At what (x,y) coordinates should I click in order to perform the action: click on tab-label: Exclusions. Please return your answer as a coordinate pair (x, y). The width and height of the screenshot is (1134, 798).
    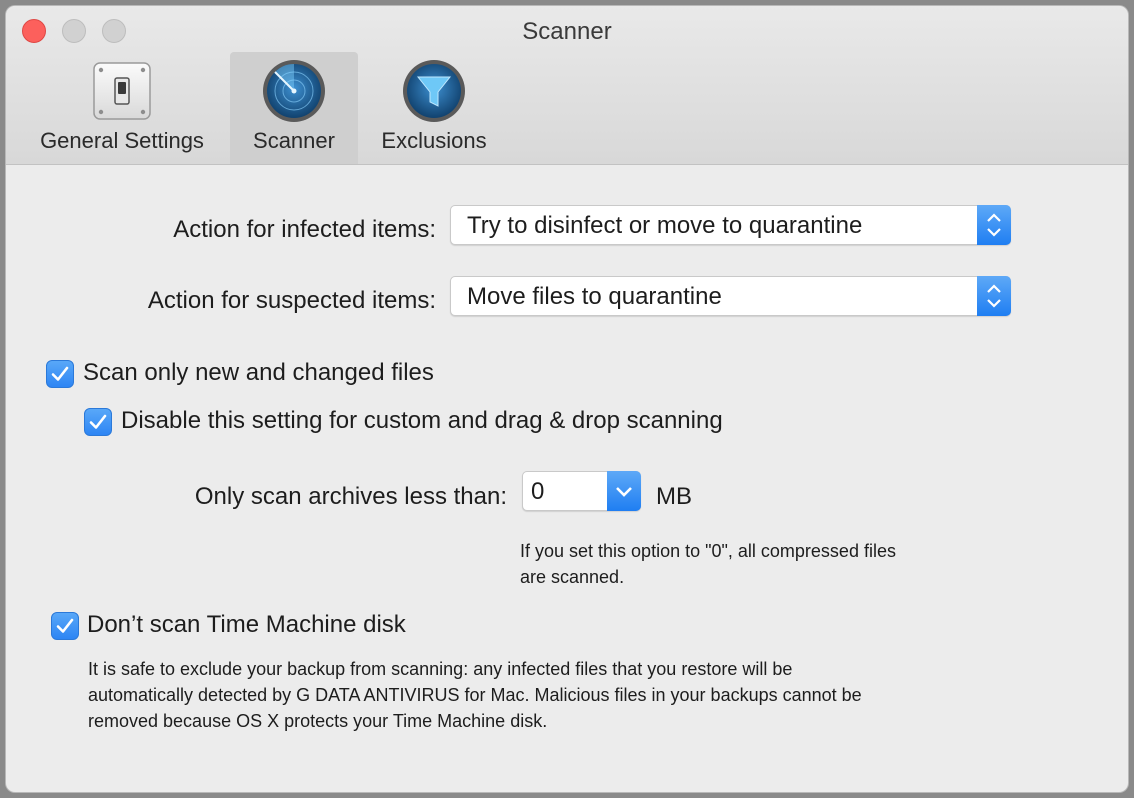
    Looking at the image, I should click on (434, 140).